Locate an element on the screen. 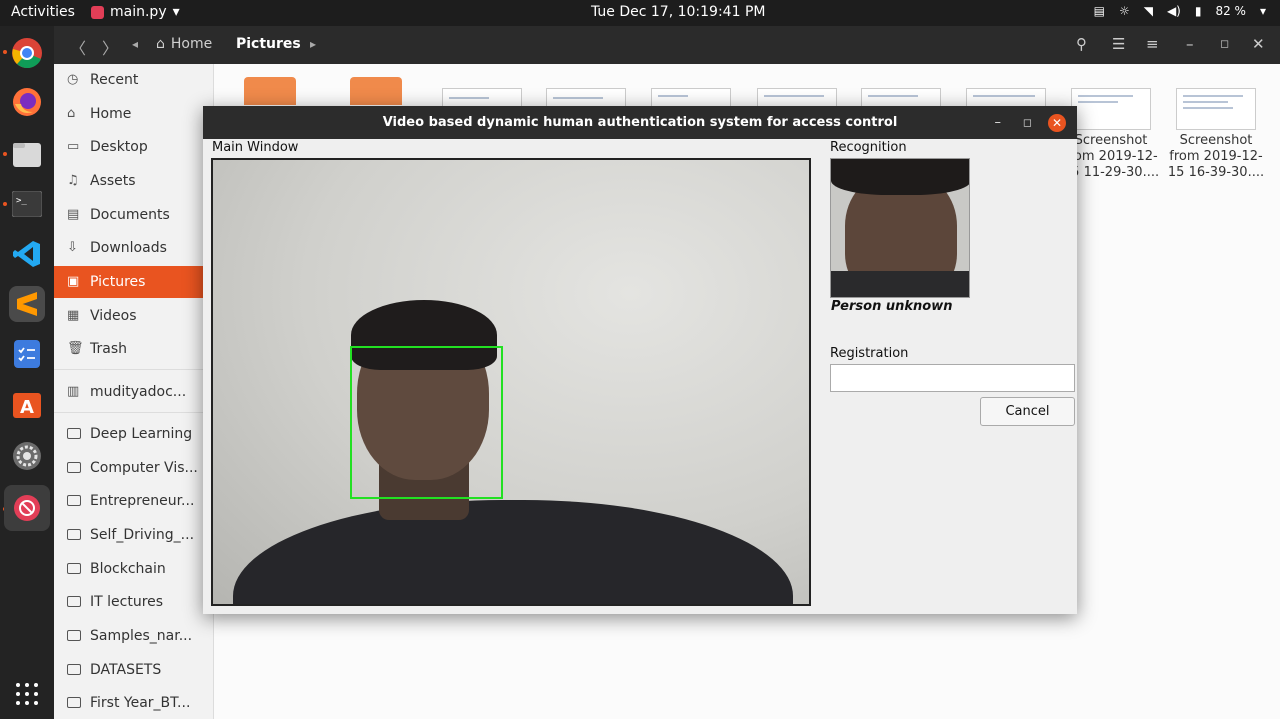  cancel-button: Cancel is located at coordinates (1027, 411).